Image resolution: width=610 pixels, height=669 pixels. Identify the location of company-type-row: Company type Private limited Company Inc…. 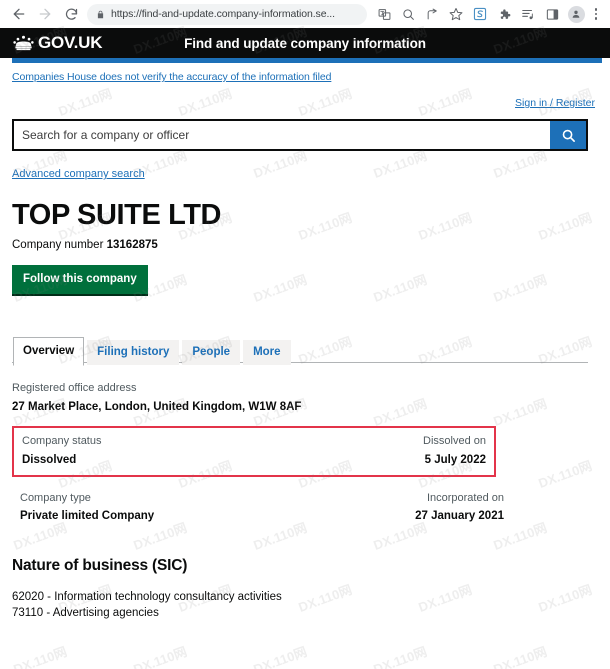
(262, 508).